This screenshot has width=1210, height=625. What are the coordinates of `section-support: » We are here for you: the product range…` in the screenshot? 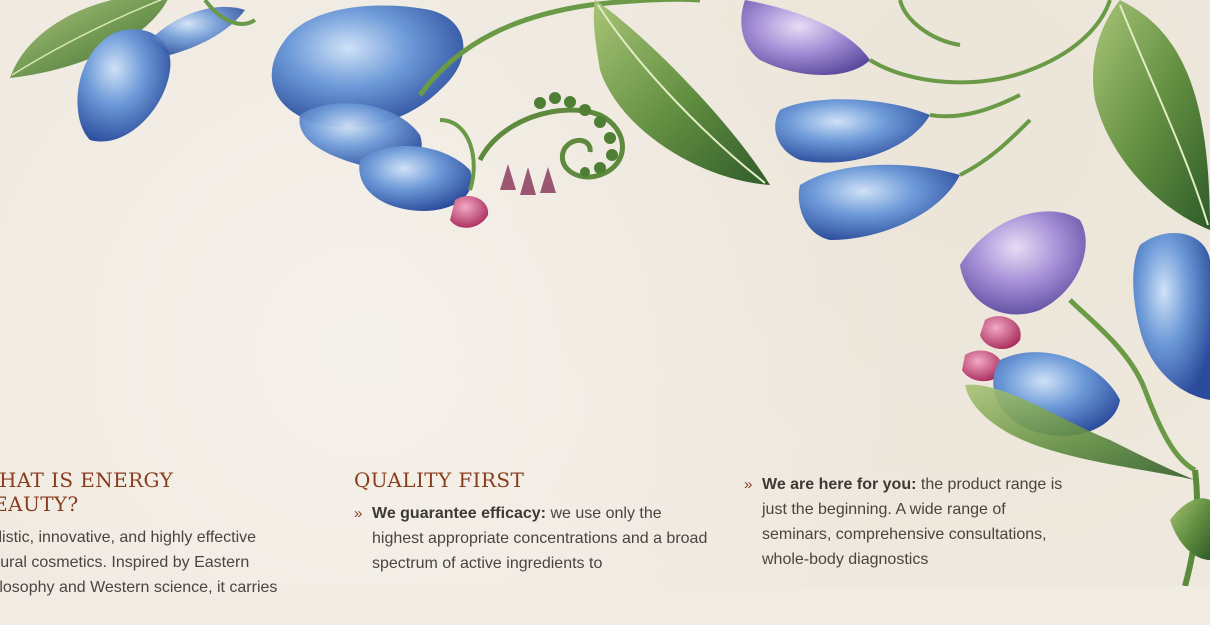 It's located at (909, 522).